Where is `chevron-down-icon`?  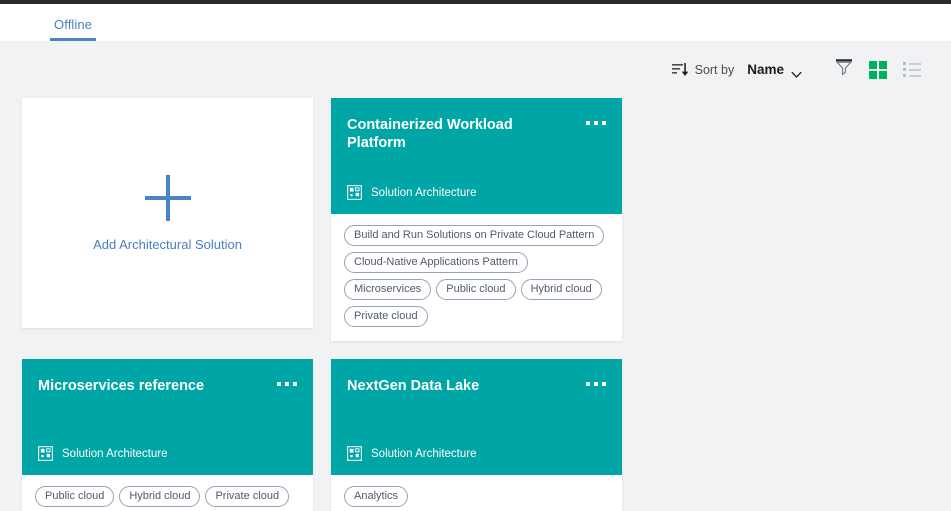
chevron-down-icon is located at coordinates (796, 72).